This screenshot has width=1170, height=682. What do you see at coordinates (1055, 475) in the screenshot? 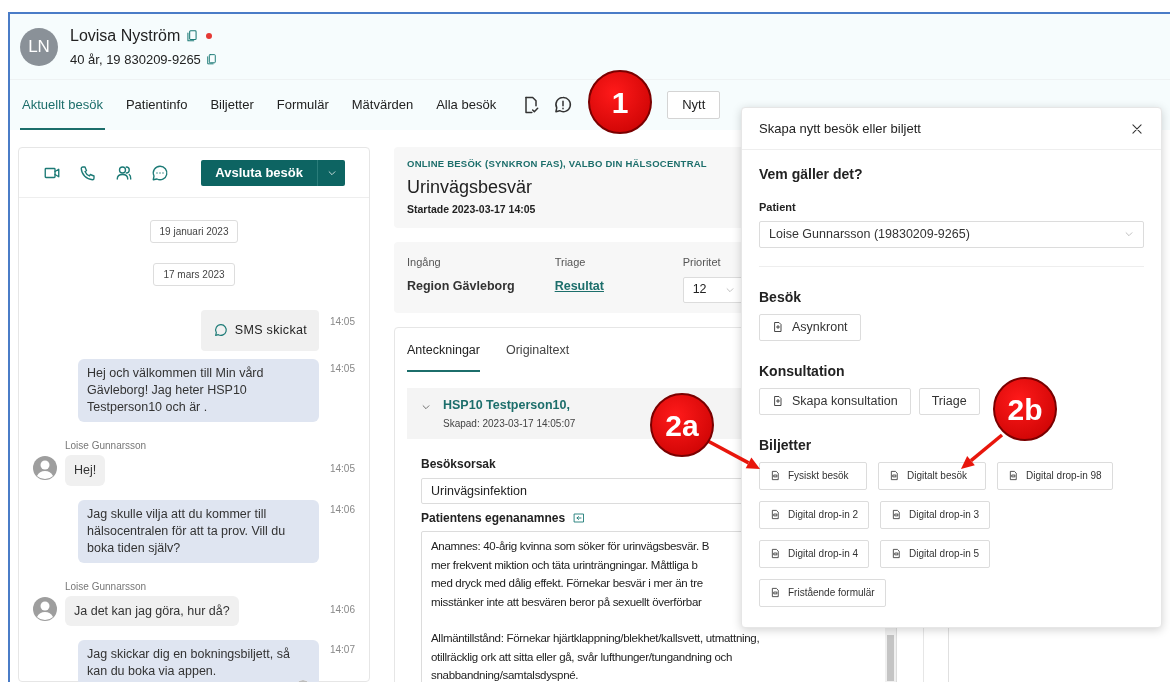
I see `option-button: Digital drop-in 98` at bounding box center [1055, 475].